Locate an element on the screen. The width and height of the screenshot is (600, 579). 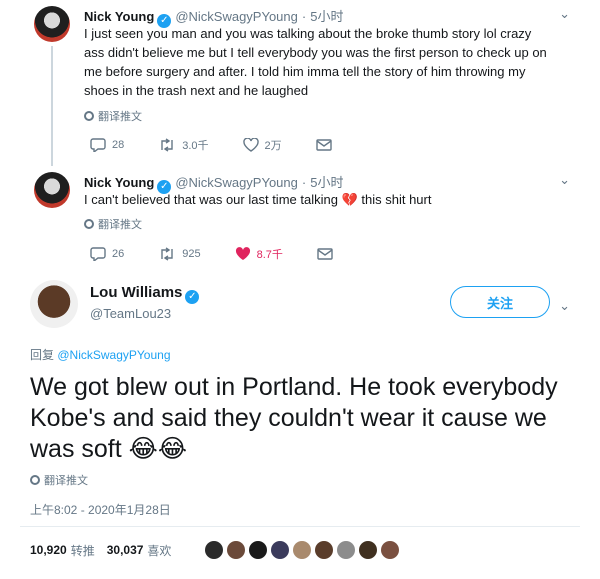
tweet-text-after: this shit hurt is located at coordinates (396, 199).